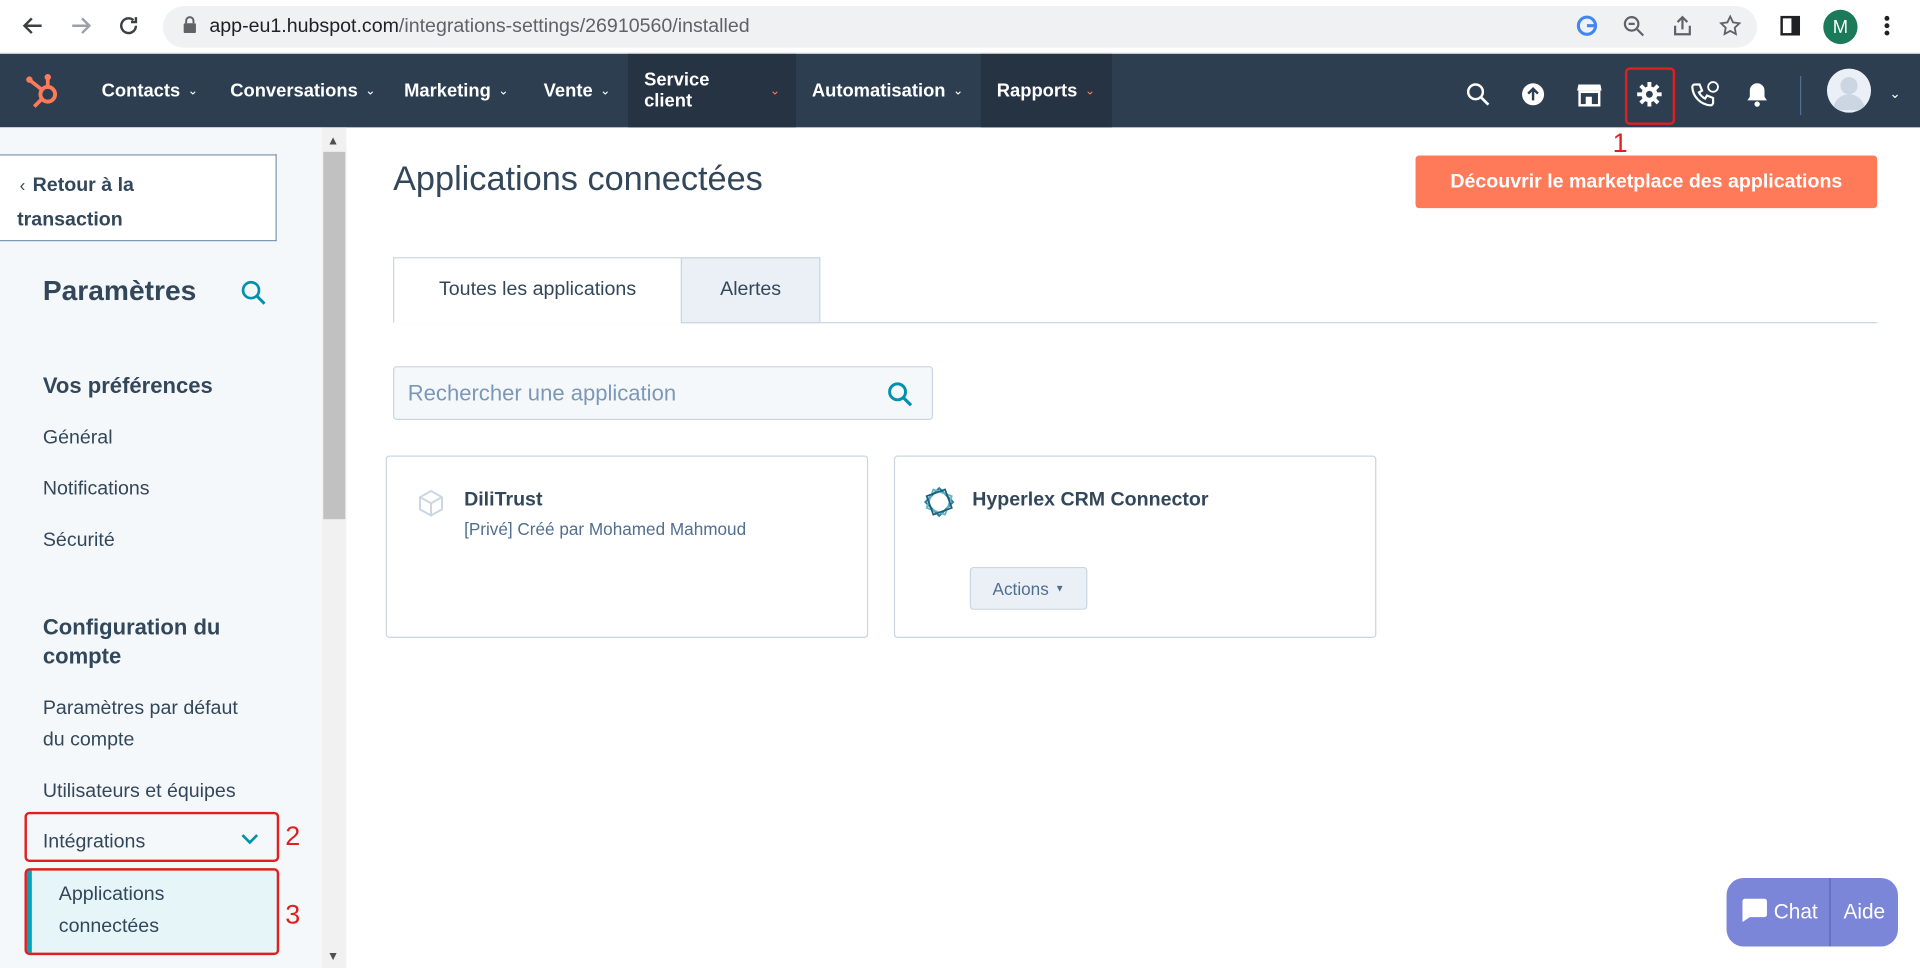  What do you see at coordinates (1840, 27) in the screenshot?
I see `browser-profile-avatar: M` at bounding box center [1840, 27].